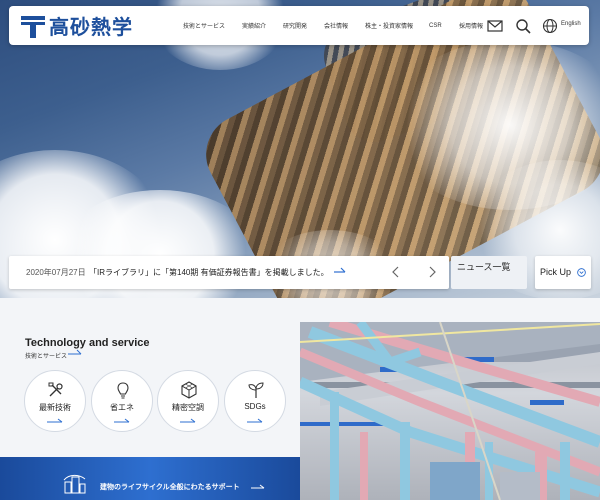  Describe the element at coordinates (122, 407) in the screenshot. I see `service-label: 省エネ` at that location.